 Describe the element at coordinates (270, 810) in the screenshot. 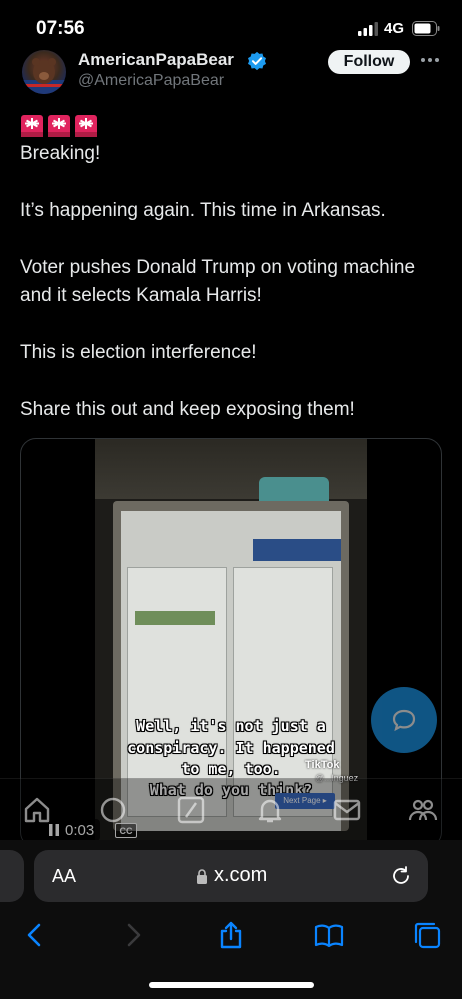

I see `notifications-icon` at that location.